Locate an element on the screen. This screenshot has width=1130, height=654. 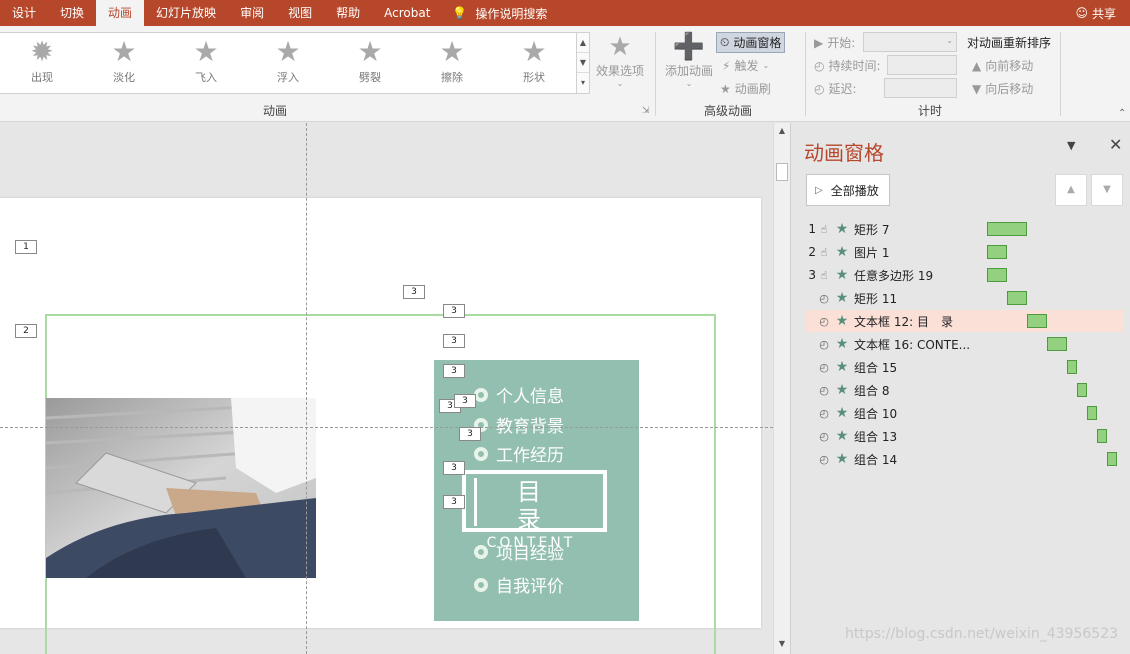
gallery-split: ★ 劈裂 is located at coordinates (370, 64).